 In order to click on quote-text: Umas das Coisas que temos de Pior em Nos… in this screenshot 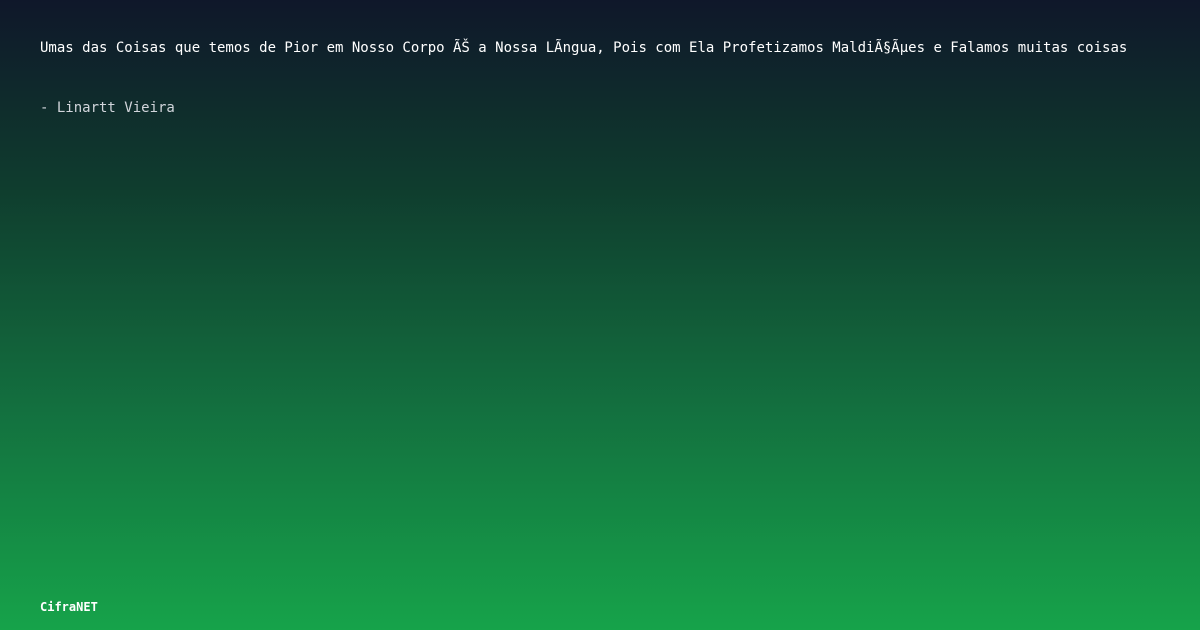, I will do `click(584, 48)`.